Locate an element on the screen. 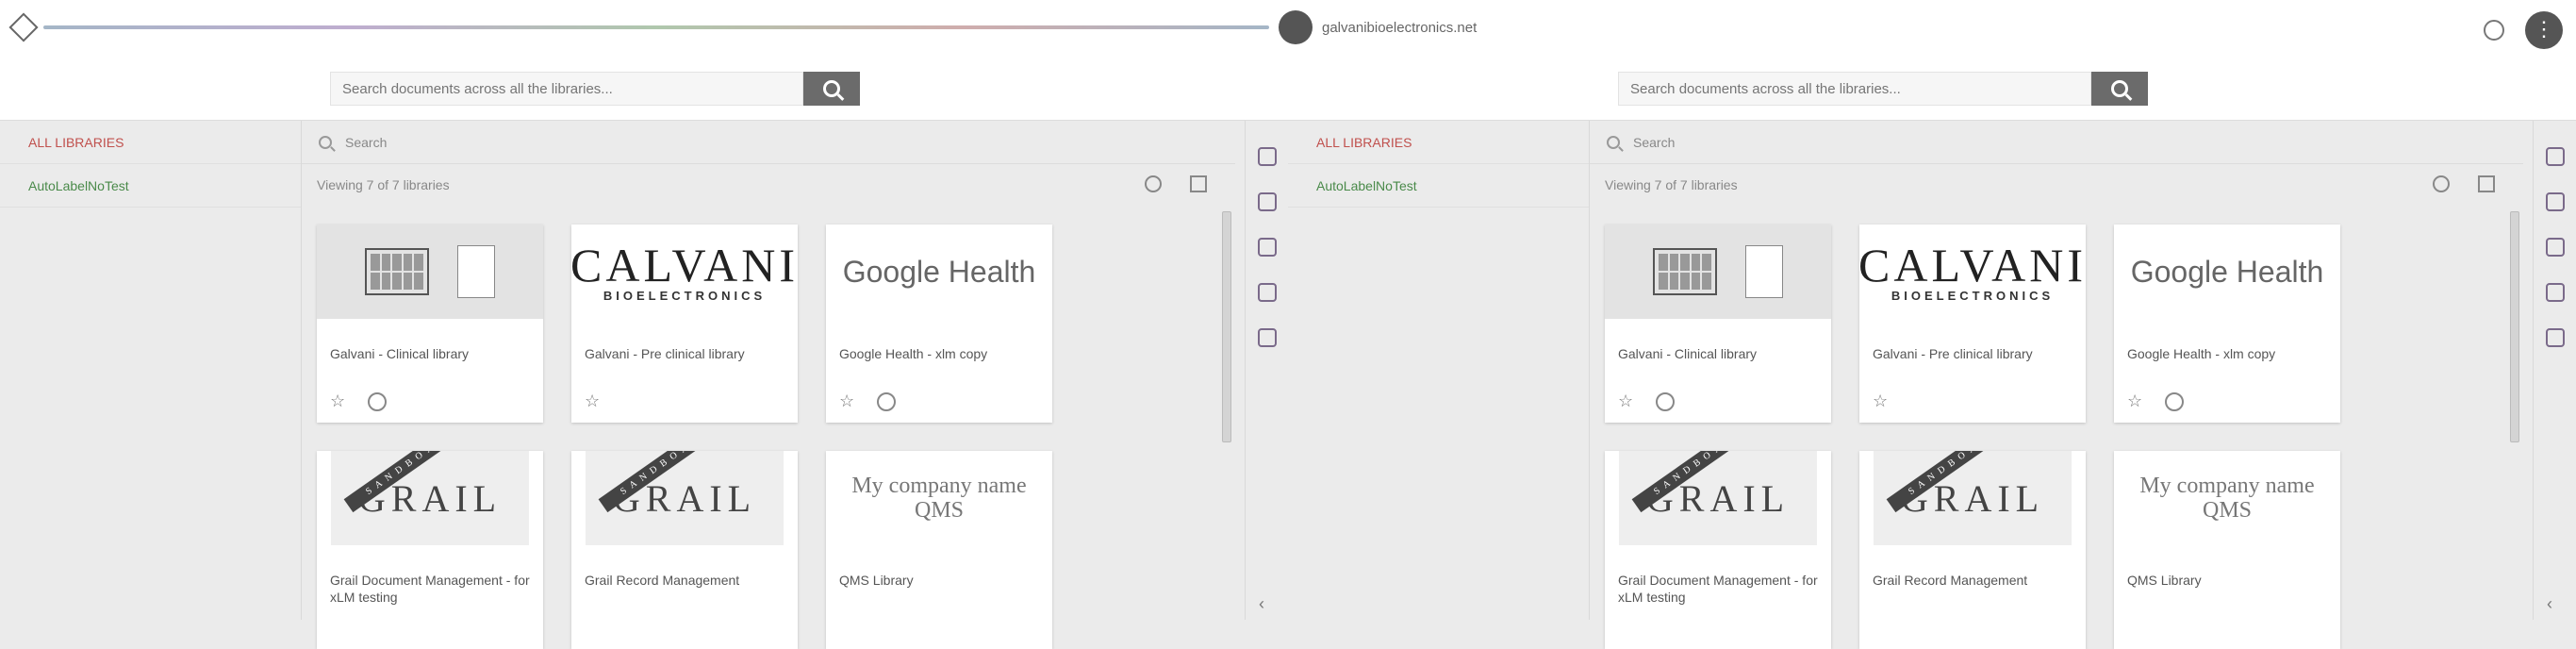 This screenshot has height=649, width=2576. document-icon is located at coordinates (476, 271).